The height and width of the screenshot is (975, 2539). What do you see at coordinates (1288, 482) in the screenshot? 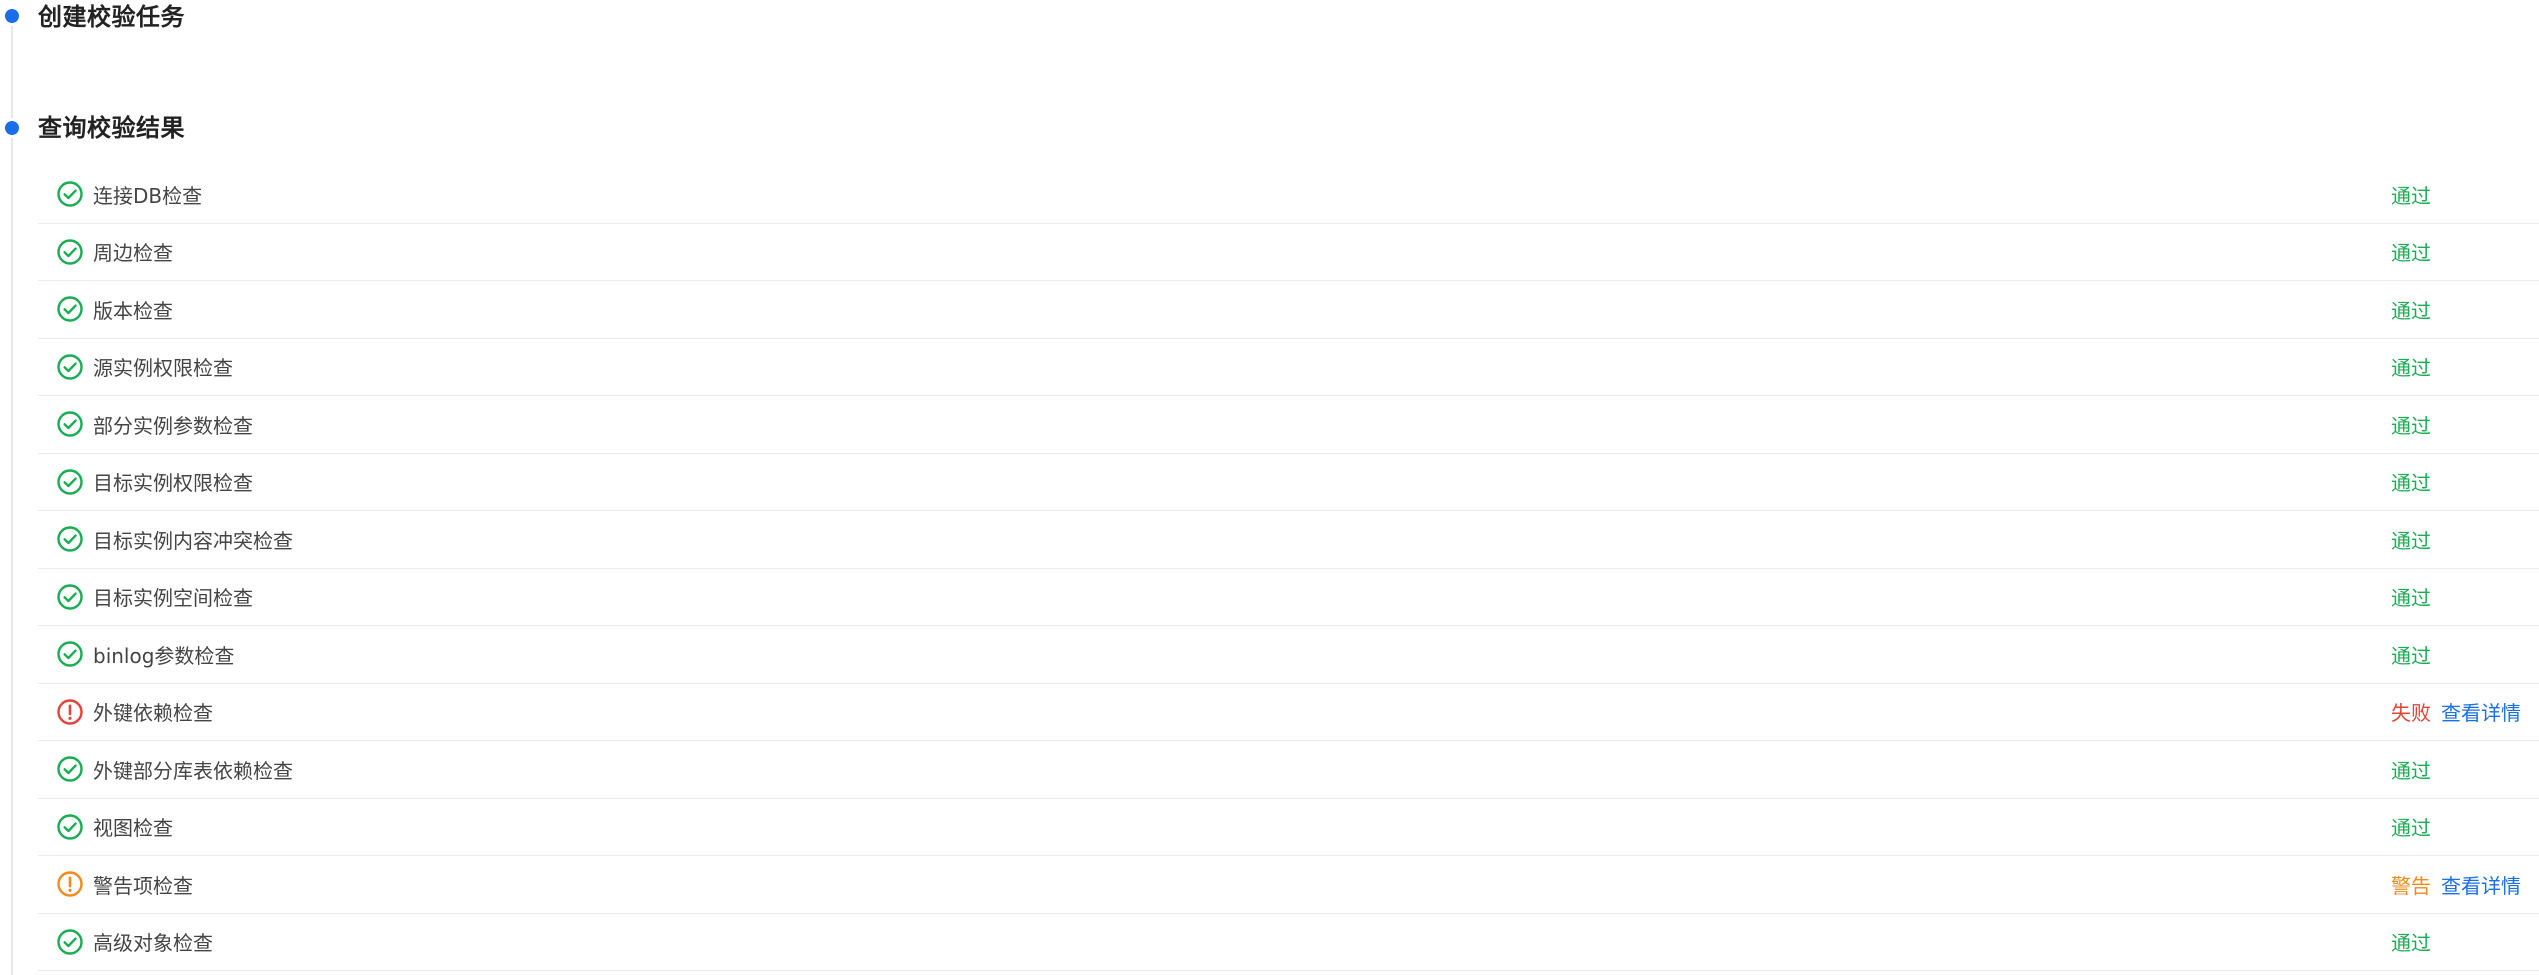
I see `check-row: 目标实例权限检查 通过` at bounding box center [1288, 482].